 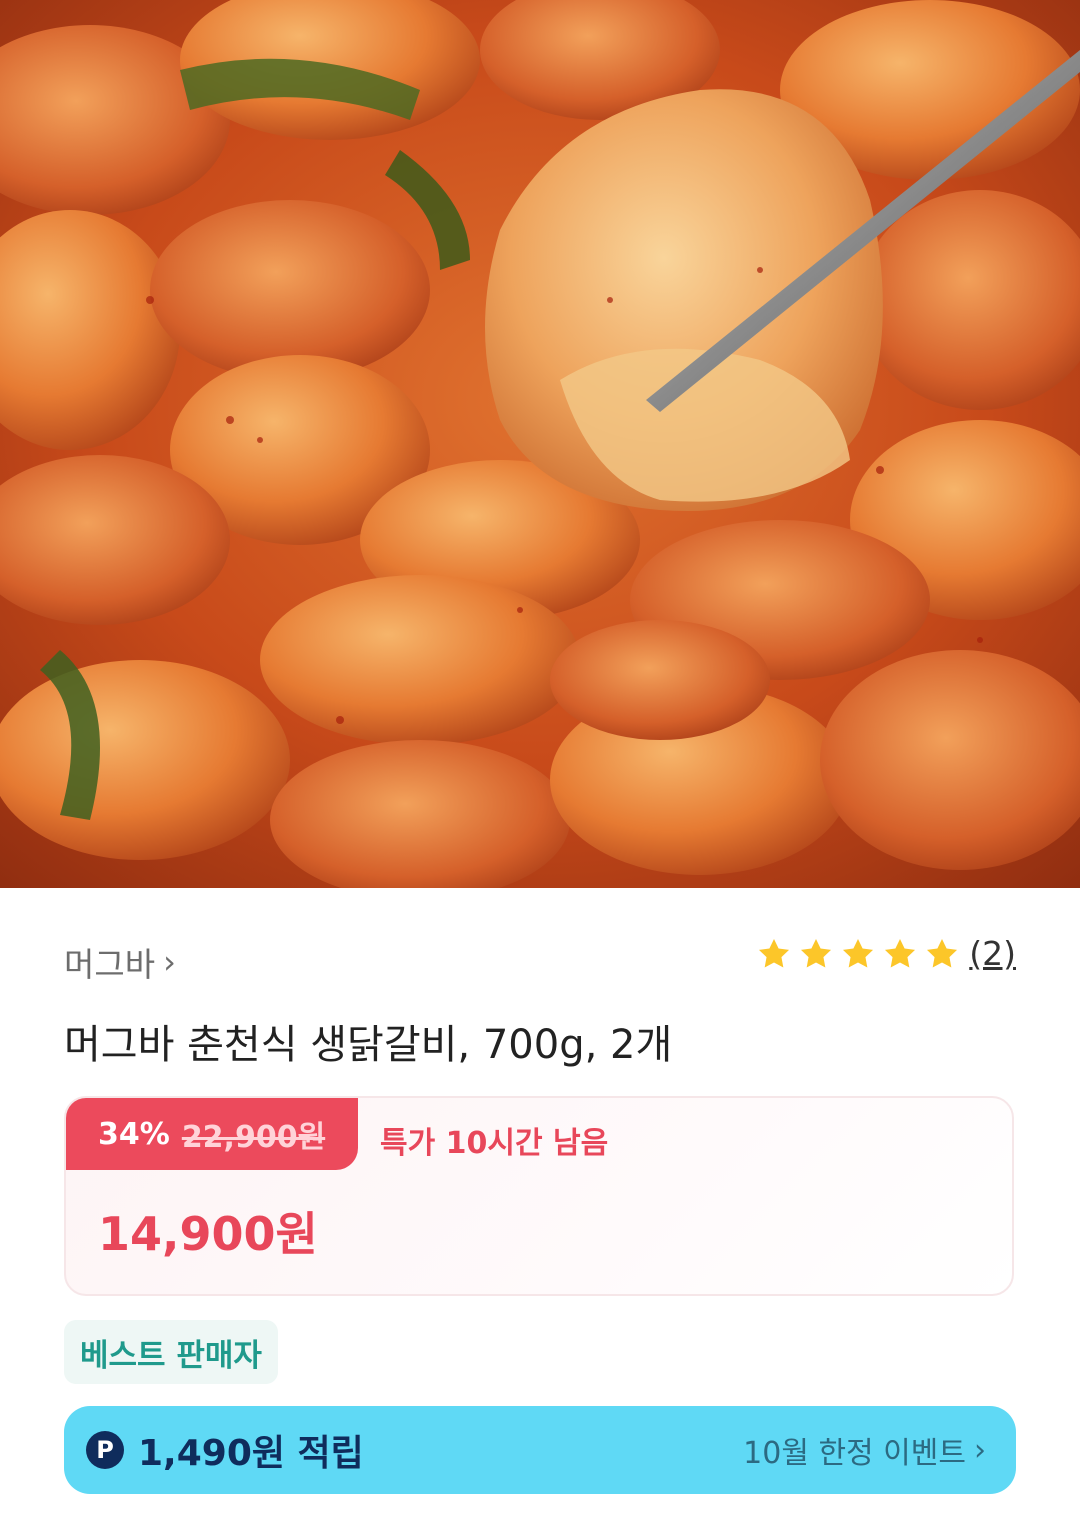 I want to click on best-seller-badge: 베스트 판매자, so click(x=171, y=1352).